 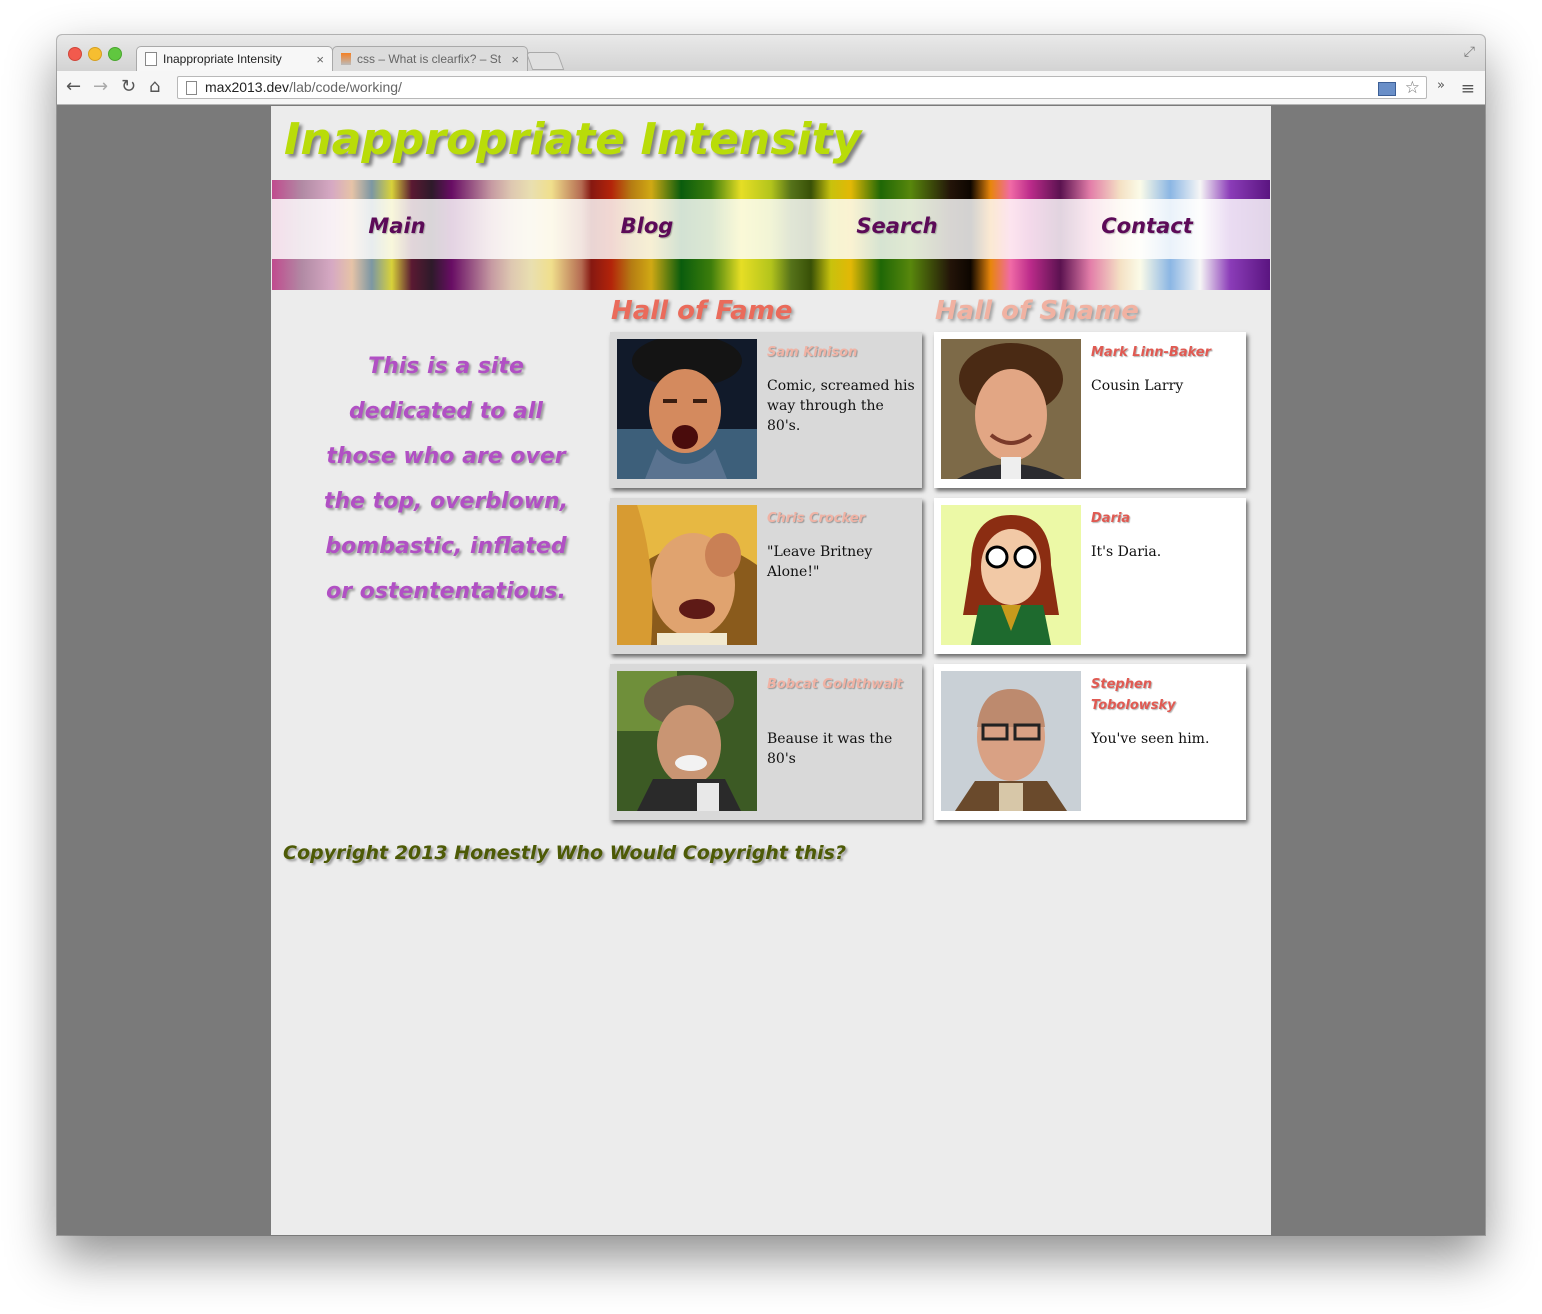 What do you see at coordinates (100, 87) in the screenshot?
I see `forward-arrow-icon: →` at bounding box center [100, 87].